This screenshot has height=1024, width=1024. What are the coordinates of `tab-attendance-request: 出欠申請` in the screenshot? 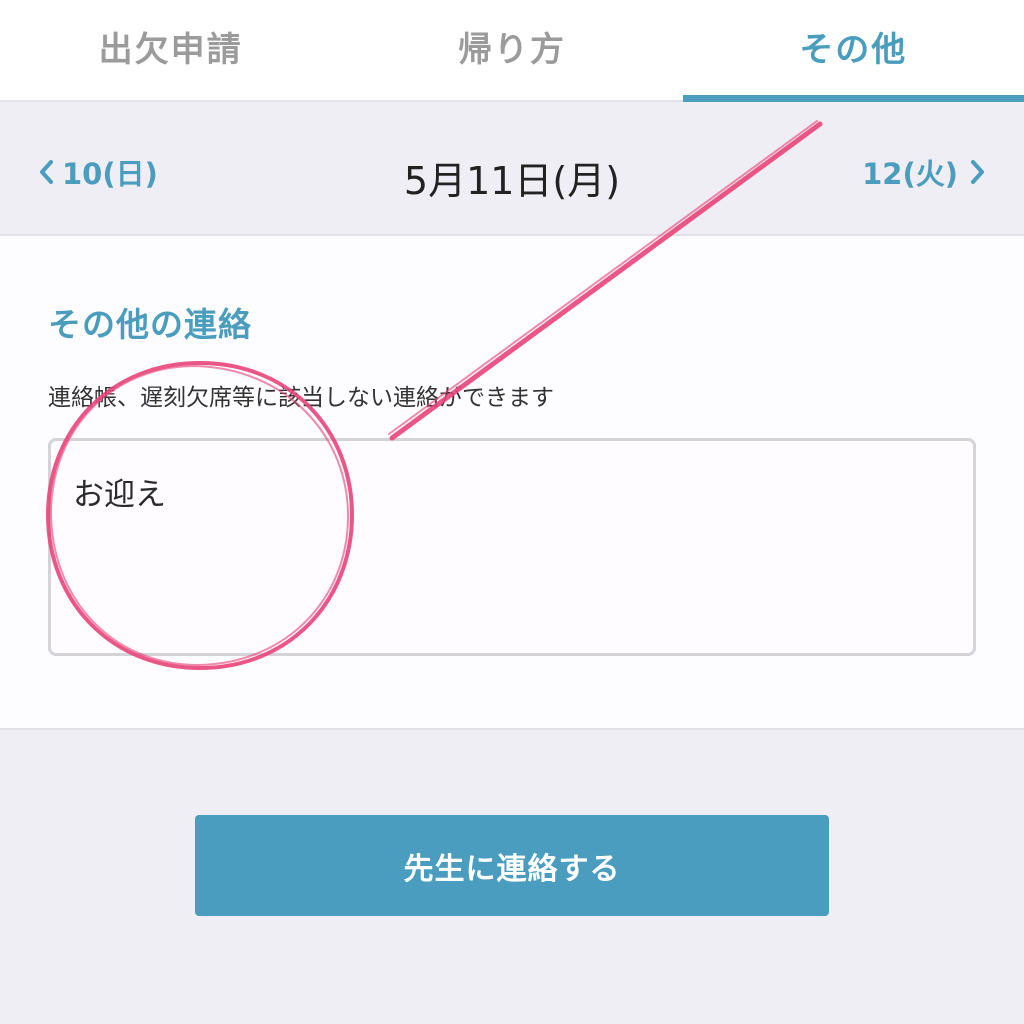 It's located at (170, 50).